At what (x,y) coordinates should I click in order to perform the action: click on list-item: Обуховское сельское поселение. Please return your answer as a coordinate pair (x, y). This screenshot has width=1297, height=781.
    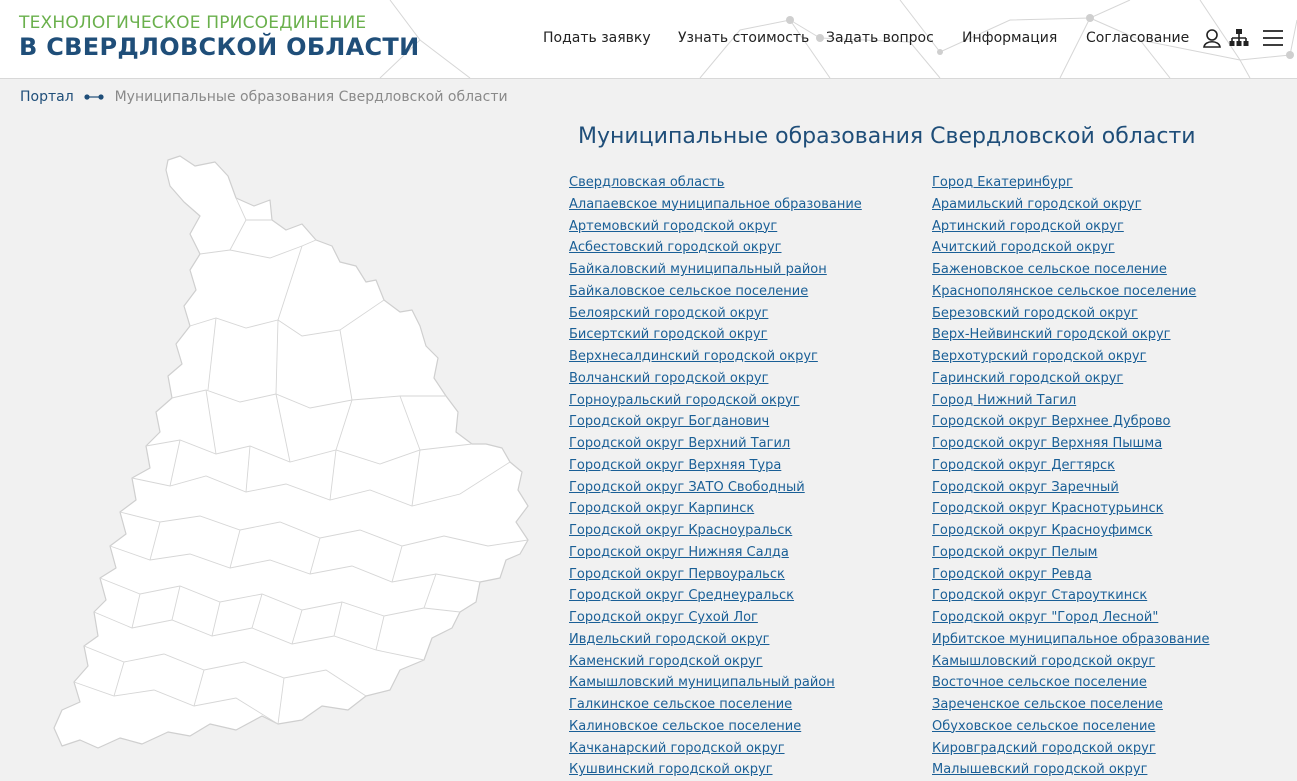
    Looking at the image, I should click on (1071, 725).